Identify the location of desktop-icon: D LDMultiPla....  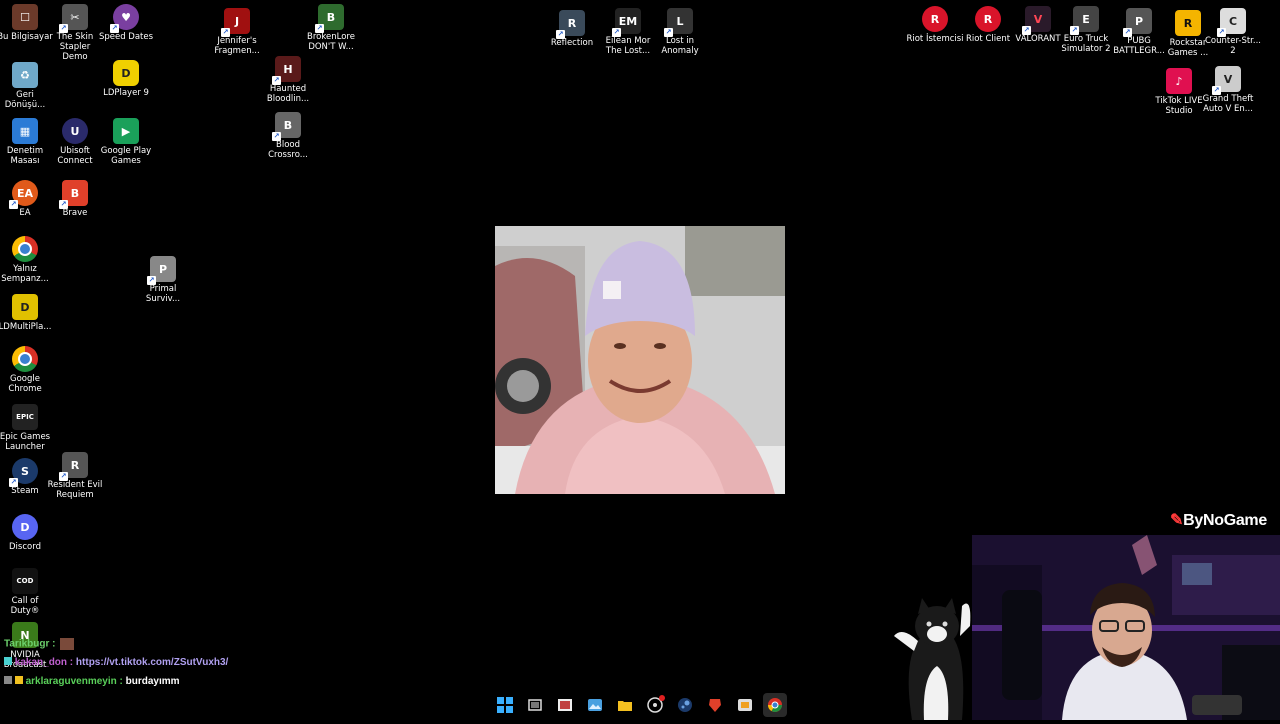
(27, 313).